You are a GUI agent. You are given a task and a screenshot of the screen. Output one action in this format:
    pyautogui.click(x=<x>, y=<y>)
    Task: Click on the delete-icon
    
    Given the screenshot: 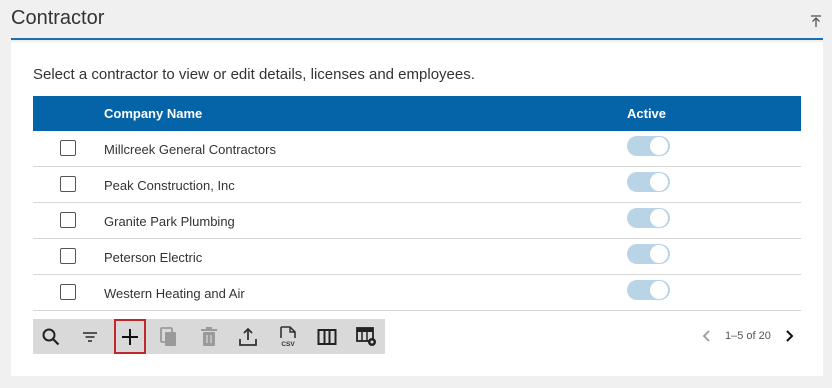 What is the action you would take?
    pyautogui.click(x=209, y=336)
    